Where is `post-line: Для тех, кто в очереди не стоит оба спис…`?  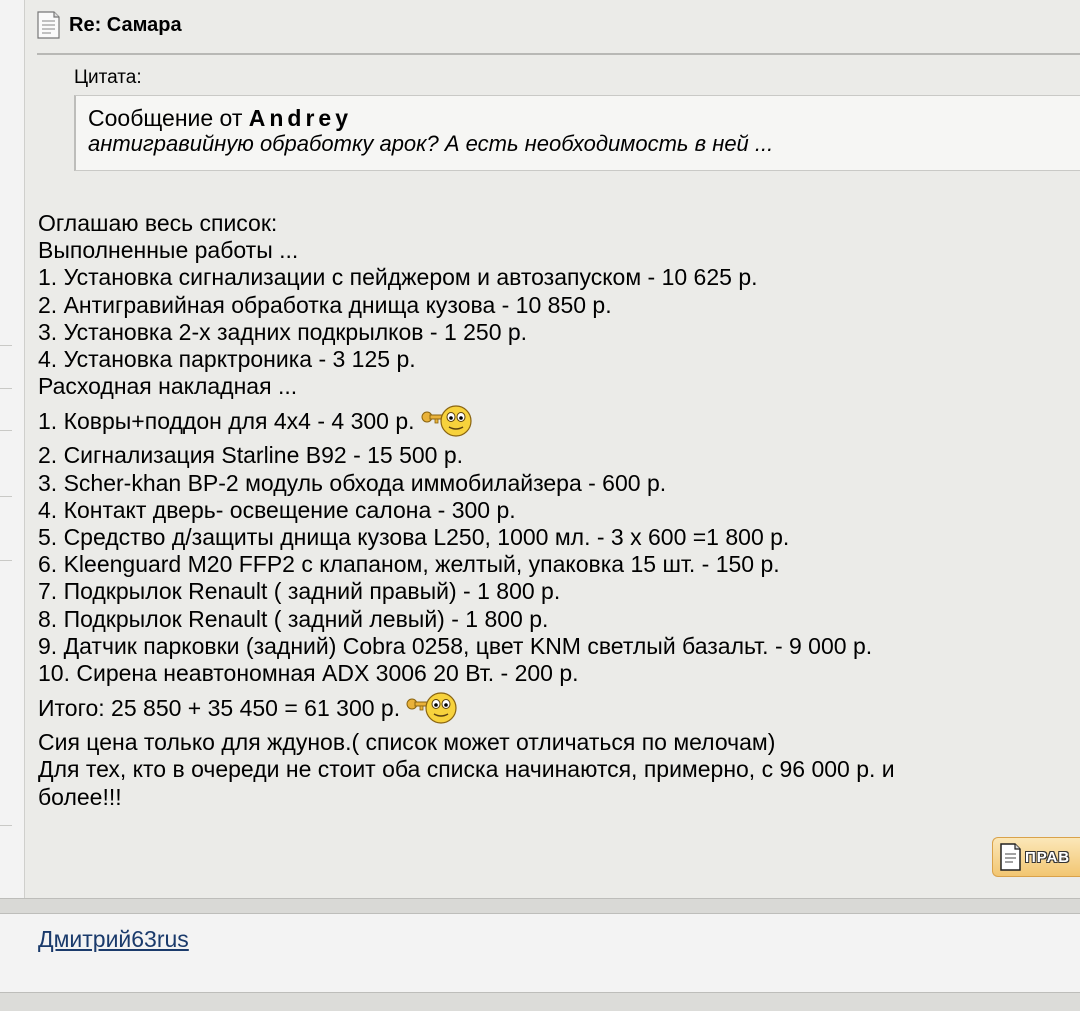 post-line: Для тех, кто в очереди не стоит оба спис… is located at coordinates (466, 783).